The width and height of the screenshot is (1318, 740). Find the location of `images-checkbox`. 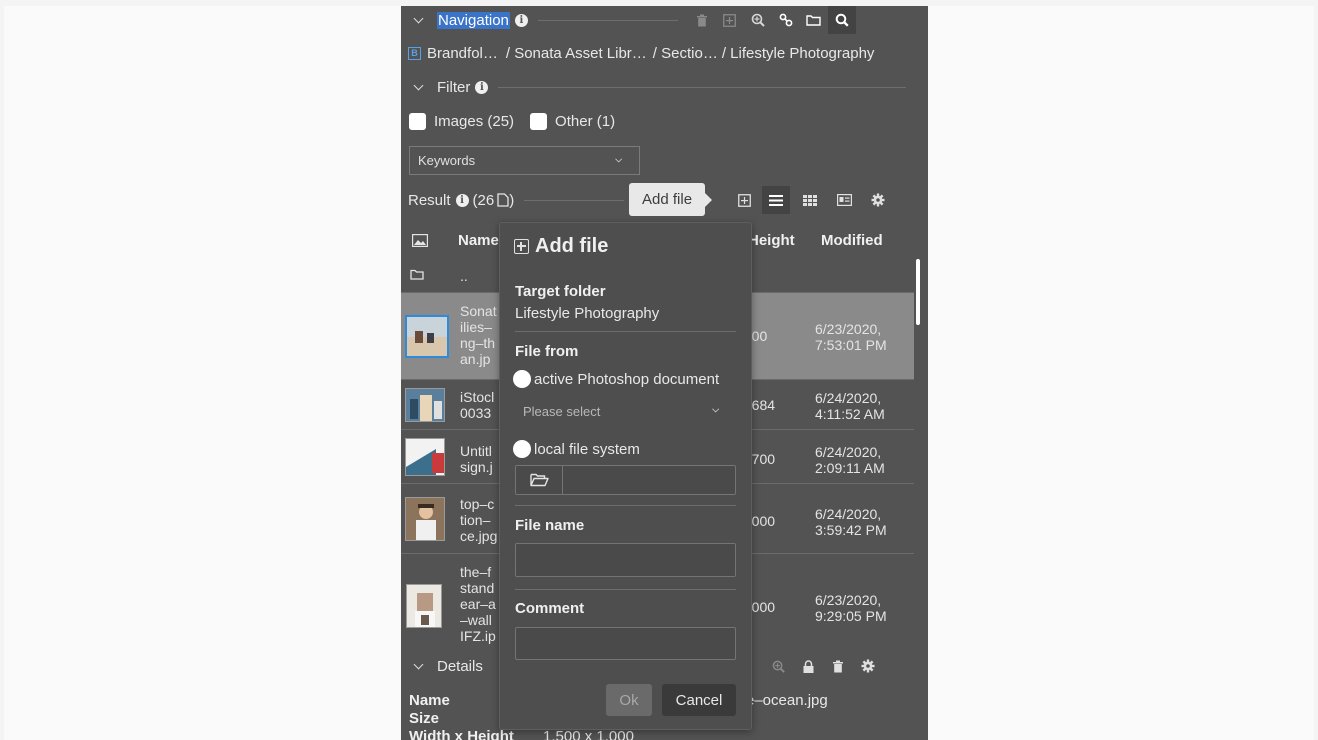

images-checkbox is located at coordinates (417, 121).